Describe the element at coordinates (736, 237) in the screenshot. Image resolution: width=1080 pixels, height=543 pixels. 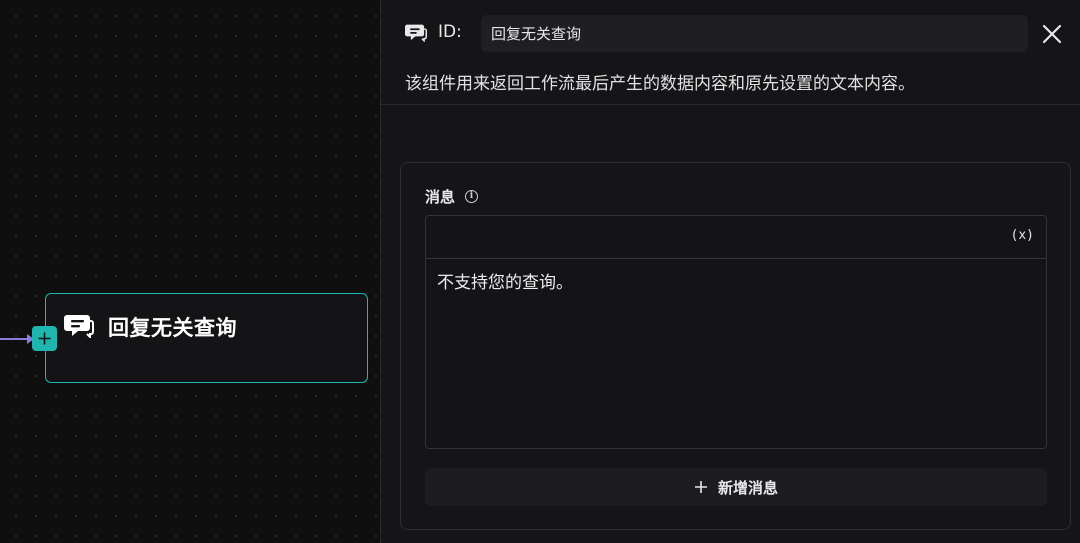
I see `editor-toolbar: (x)` at that location.